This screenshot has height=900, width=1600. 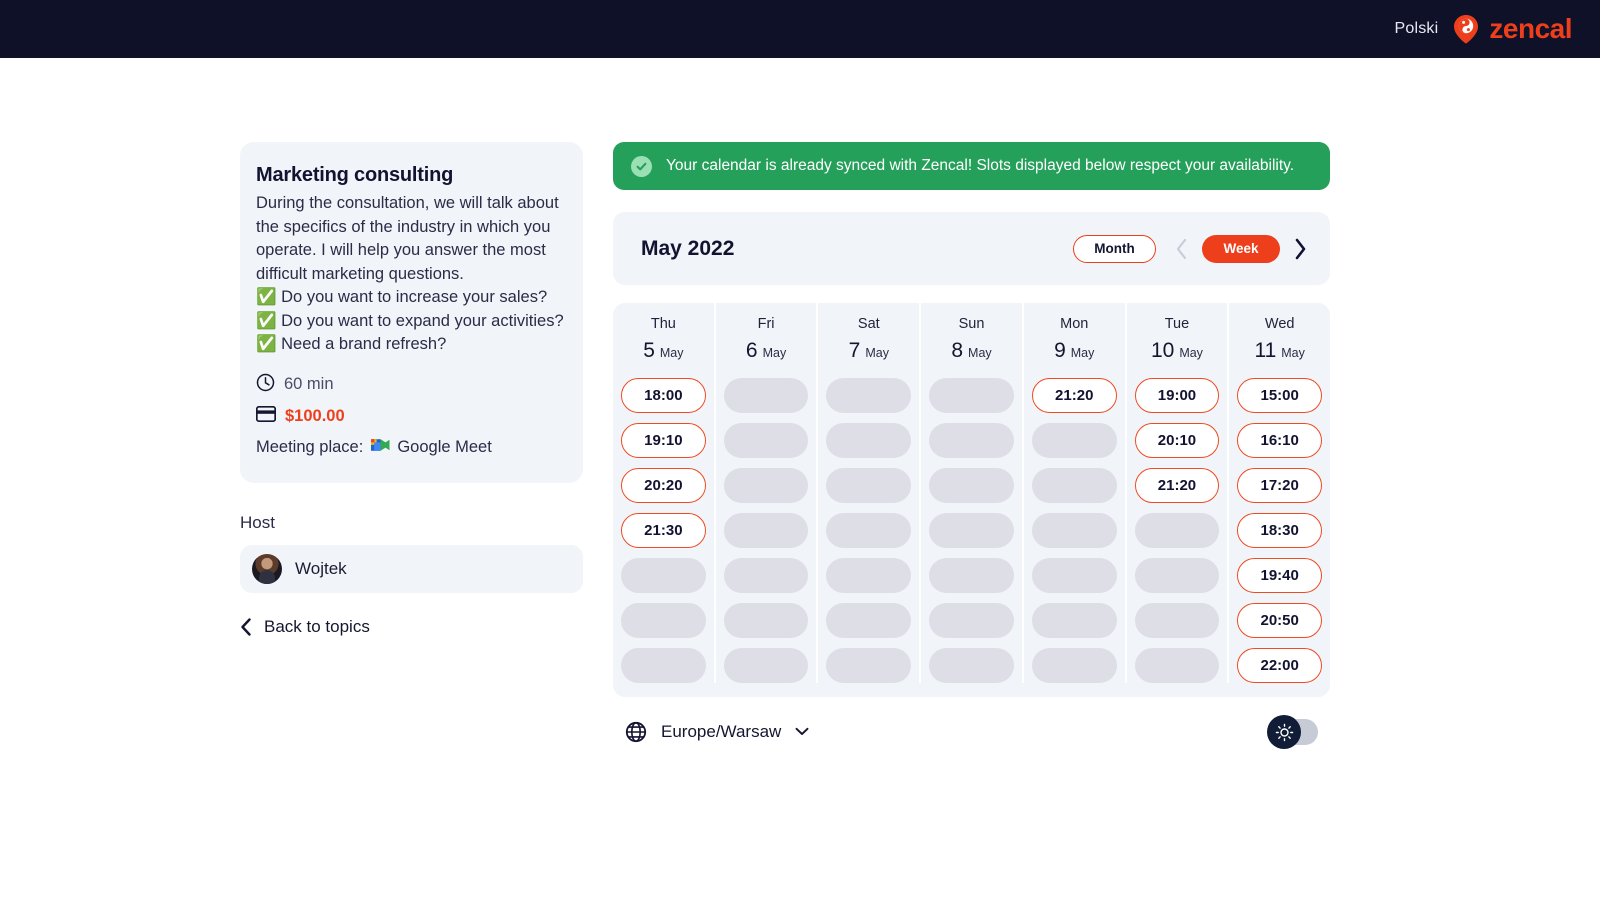 I want to click on day-date-row: 11 May, so click(x=1279, y=351).